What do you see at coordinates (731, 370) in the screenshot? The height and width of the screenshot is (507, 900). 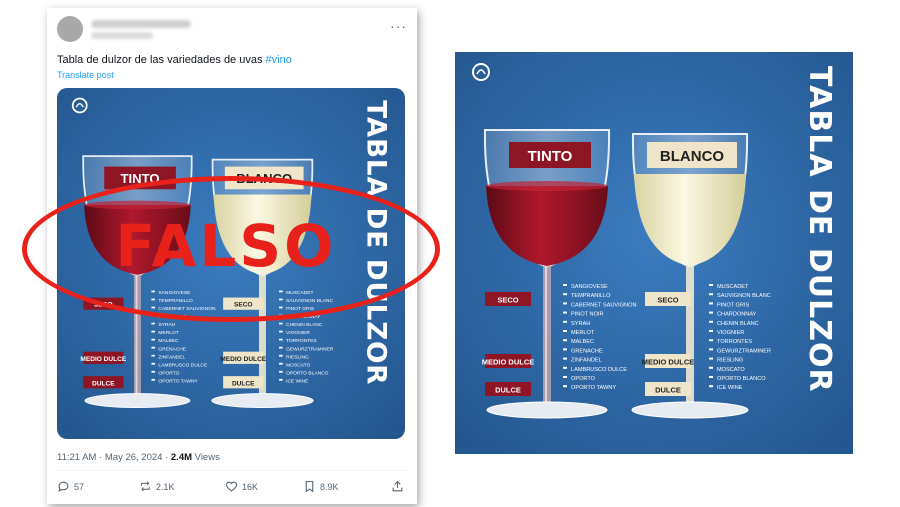 I see `poster-white-variety: MOSCATO` at bounding box center [731, 370].